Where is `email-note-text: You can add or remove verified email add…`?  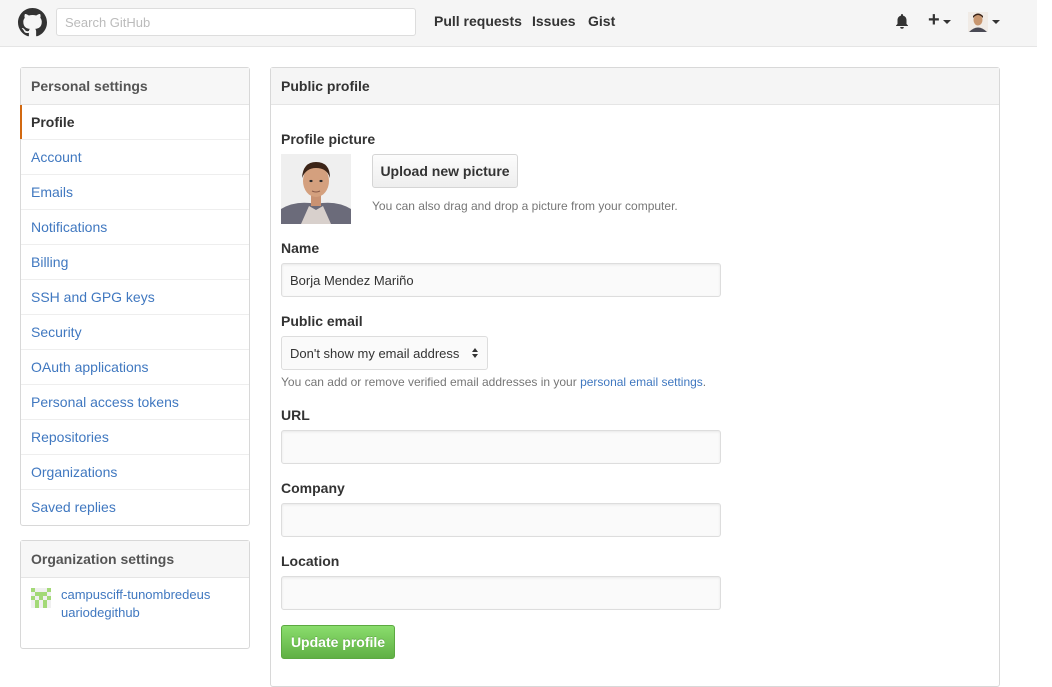
email-note-text: You can add or remove verified email add… is located at coordinates (431, 382).